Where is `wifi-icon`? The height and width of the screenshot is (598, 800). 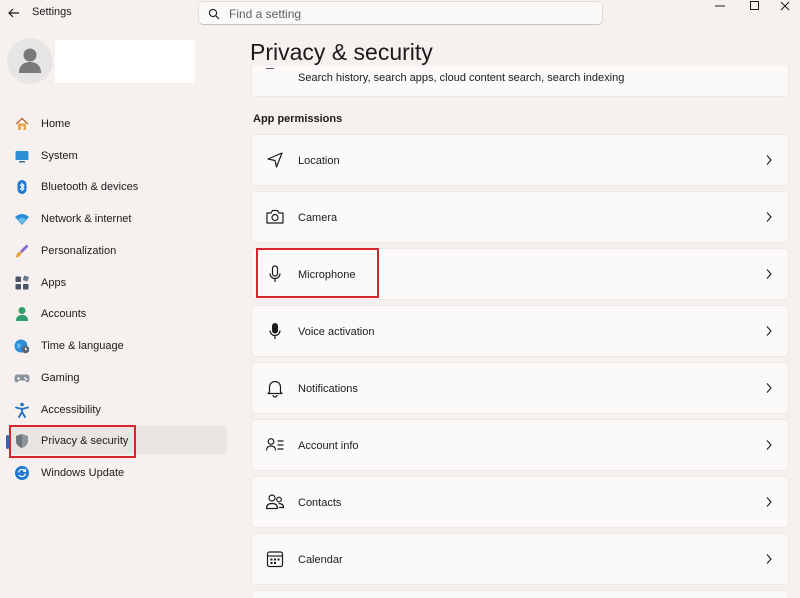
wifi-icon is located at coordinates (22, 219).